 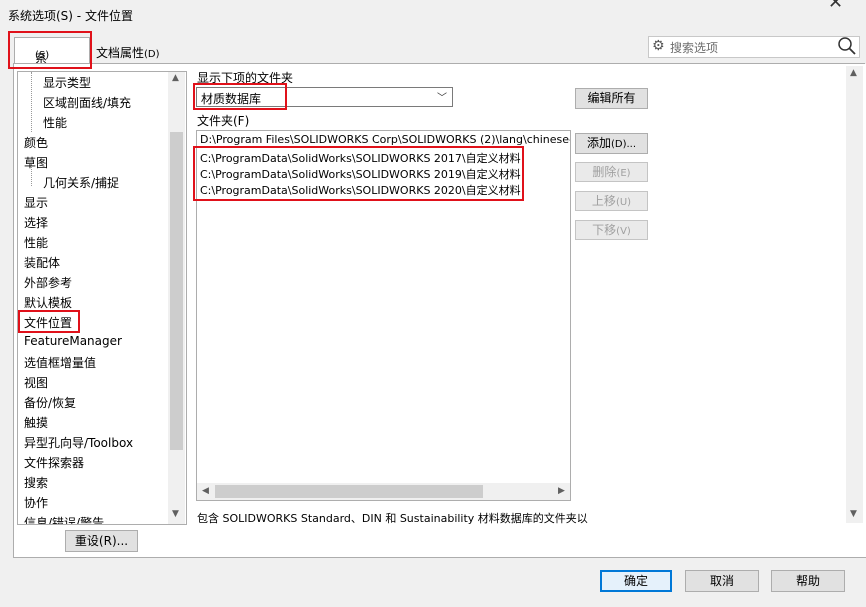 I want to click on scroll-right-arrow-icon: ▶, so click(x=561, y=491).